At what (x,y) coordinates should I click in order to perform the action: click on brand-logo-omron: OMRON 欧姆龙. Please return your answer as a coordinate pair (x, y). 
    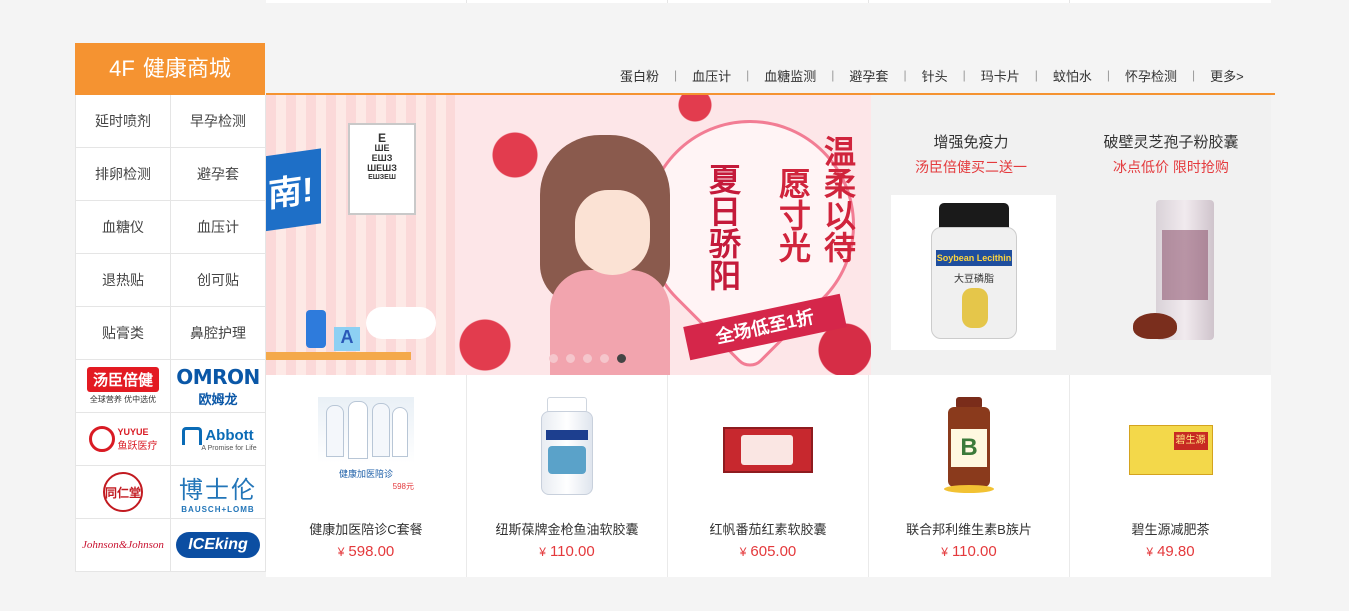
    Looking at the image, I should click on (218, 386).